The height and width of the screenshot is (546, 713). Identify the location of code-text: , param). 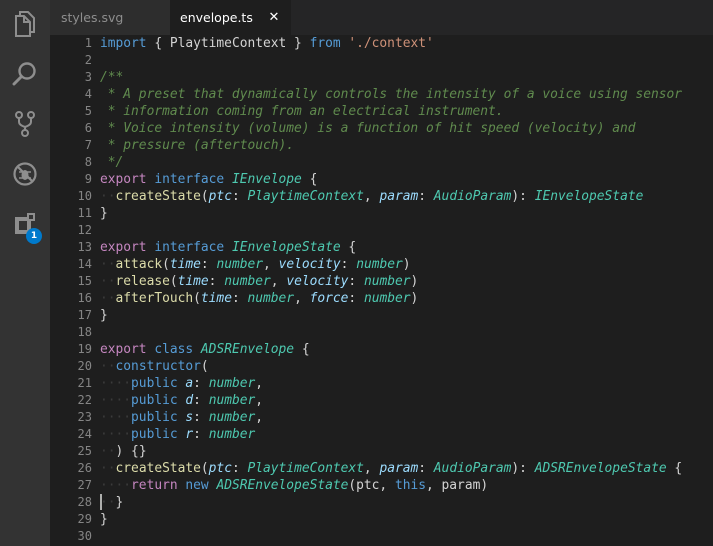
(457, 485).